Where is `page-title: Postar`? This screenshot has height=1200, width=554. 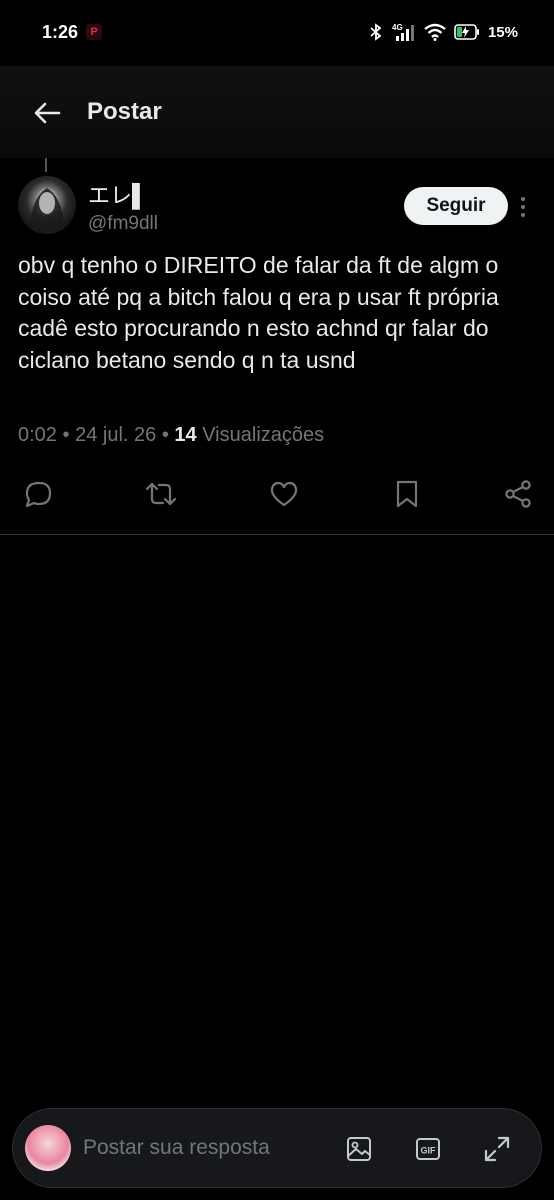
page-title: Postar is located at coordinates (124, 111).